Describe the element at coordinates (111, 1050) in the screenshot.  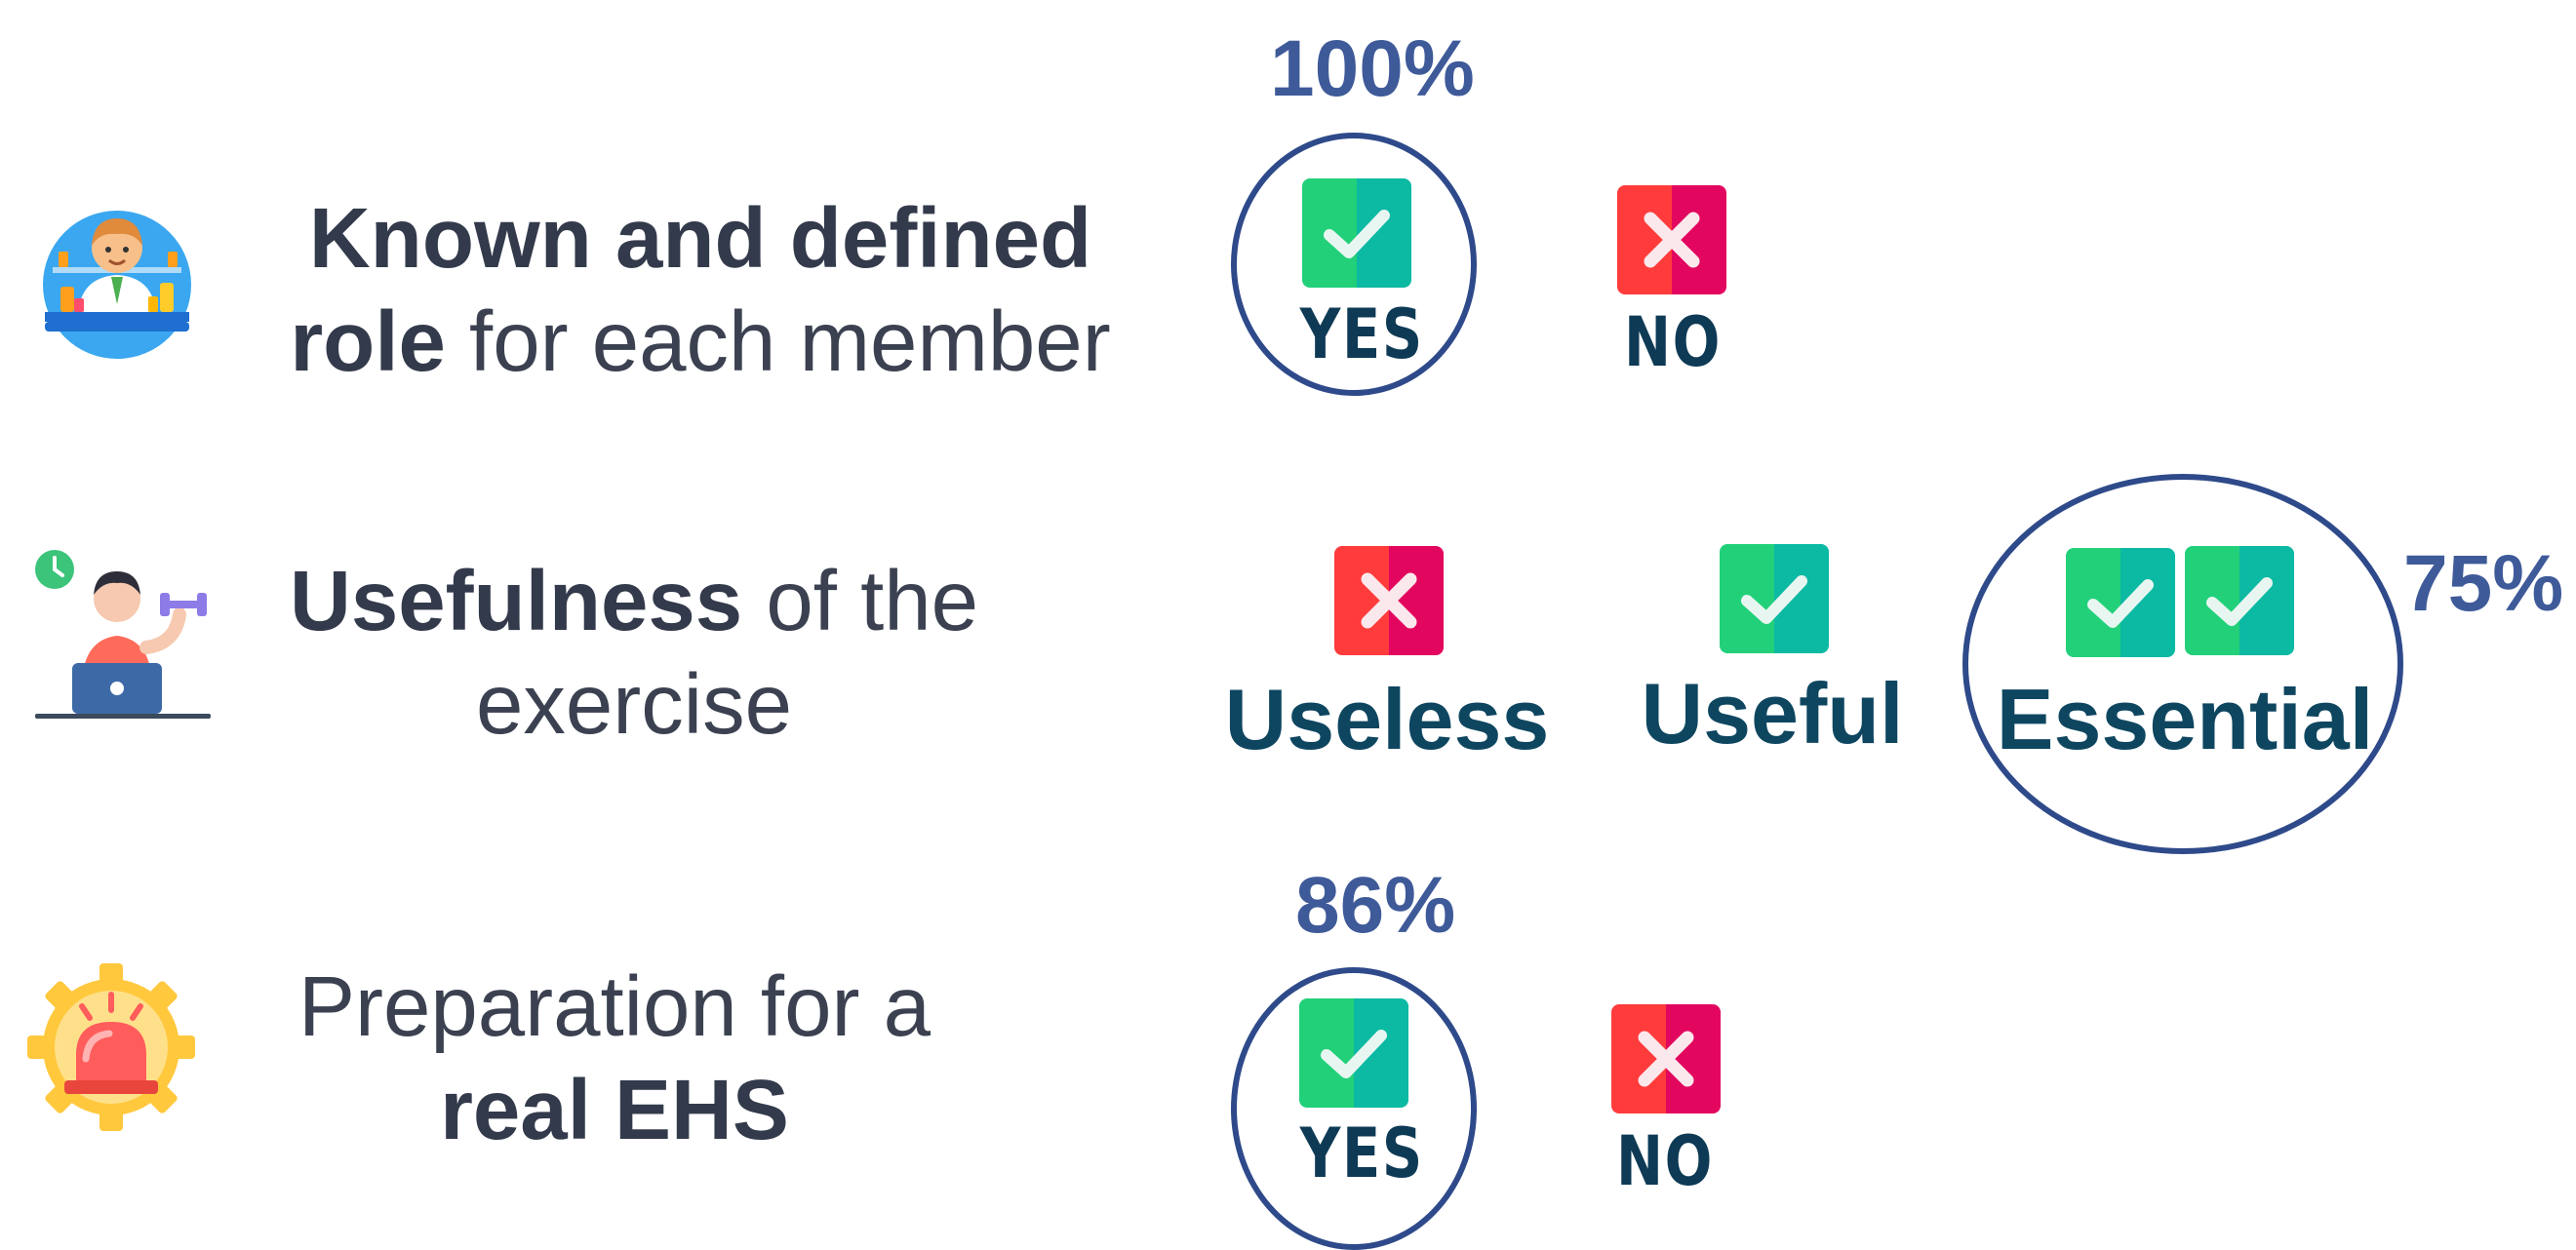
I see `alarm-gear-icon` at that location.